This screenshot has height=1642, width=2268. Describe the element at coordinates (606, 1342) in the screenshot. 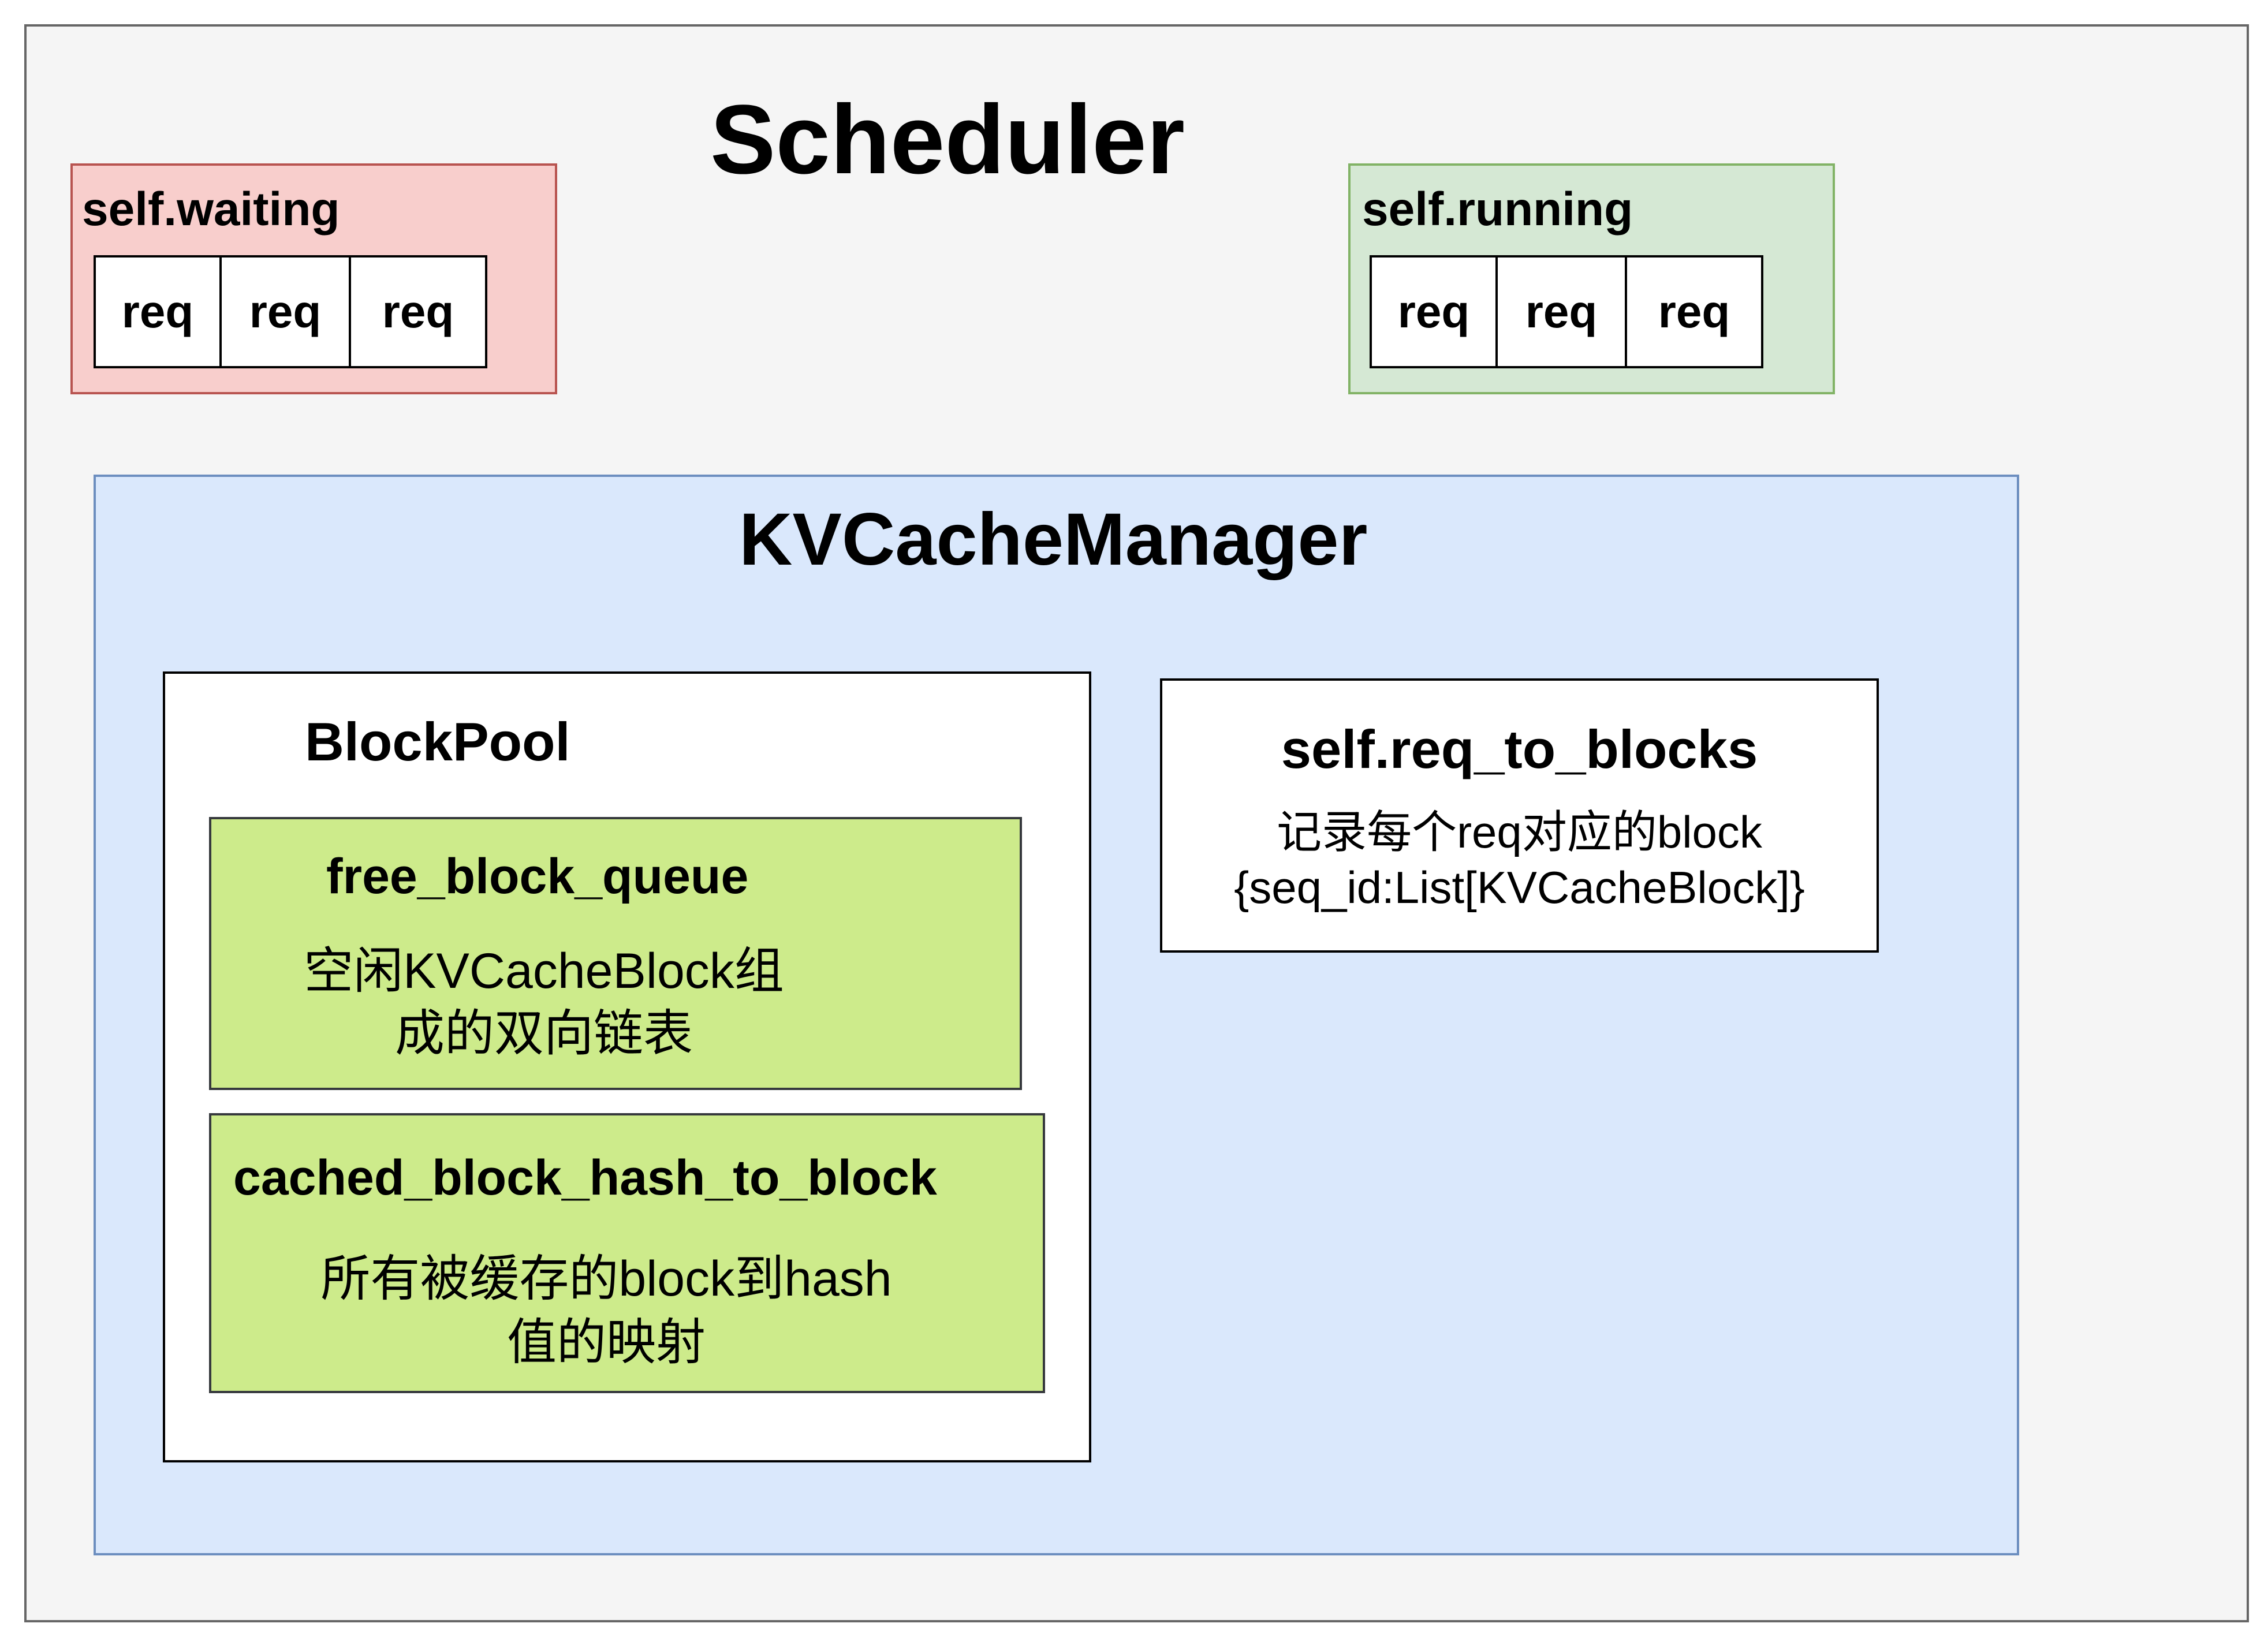

I see `cached-block-hash-desc-line: 值的映射` at that location.